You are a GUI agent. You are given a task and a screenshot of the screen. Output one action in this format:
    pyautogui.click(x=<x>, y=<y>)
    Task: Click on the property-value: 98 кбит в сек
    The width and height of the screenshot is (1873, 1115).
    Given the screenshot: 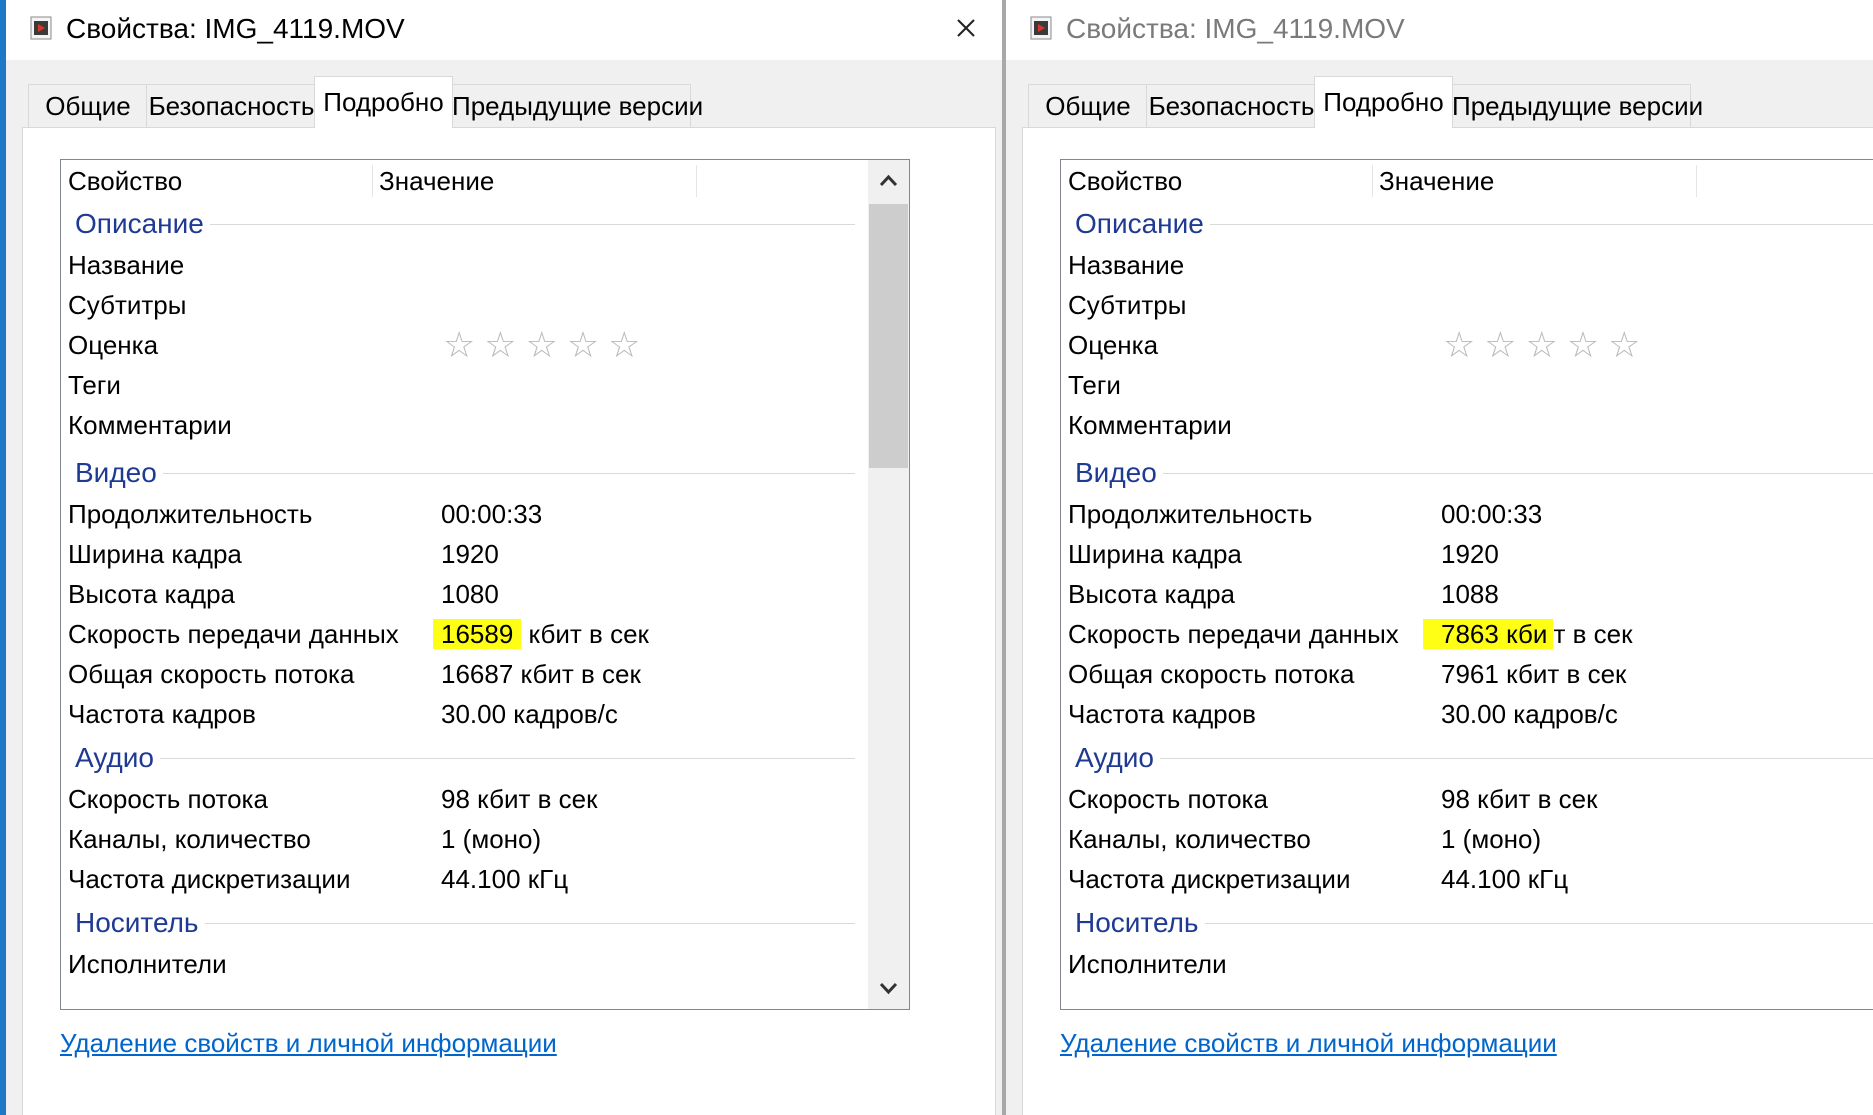 What is the action you would take?
    pyautogui.click(x=1519, y=799)
    